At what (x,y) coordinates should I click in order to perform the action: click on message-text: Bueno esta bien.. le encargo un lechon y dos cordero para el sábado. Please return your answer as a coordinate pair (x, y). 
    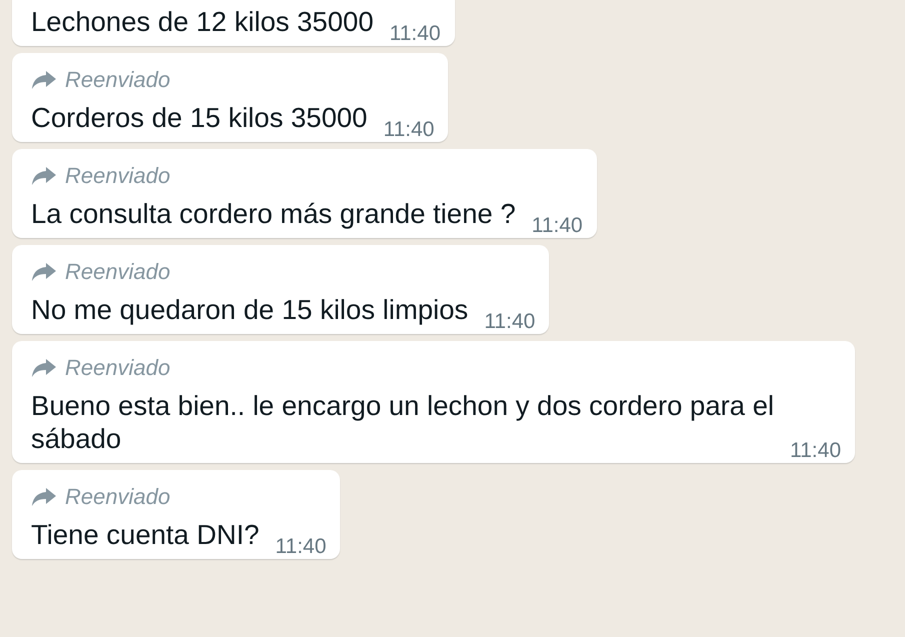
    Looking at the image, I should click on (402, 422).